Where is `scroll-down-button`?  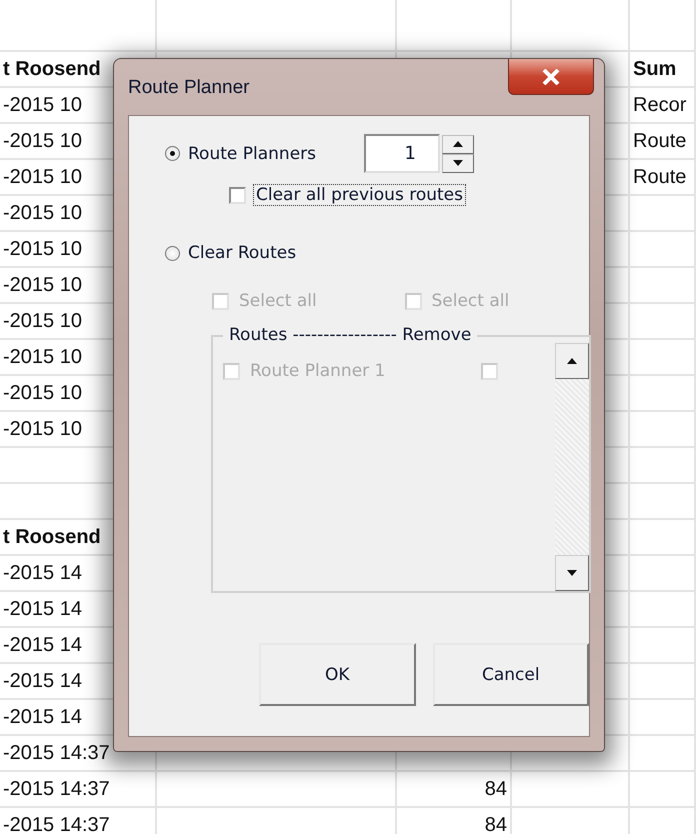 scroll-down-button is located at coordinates (572, 573).